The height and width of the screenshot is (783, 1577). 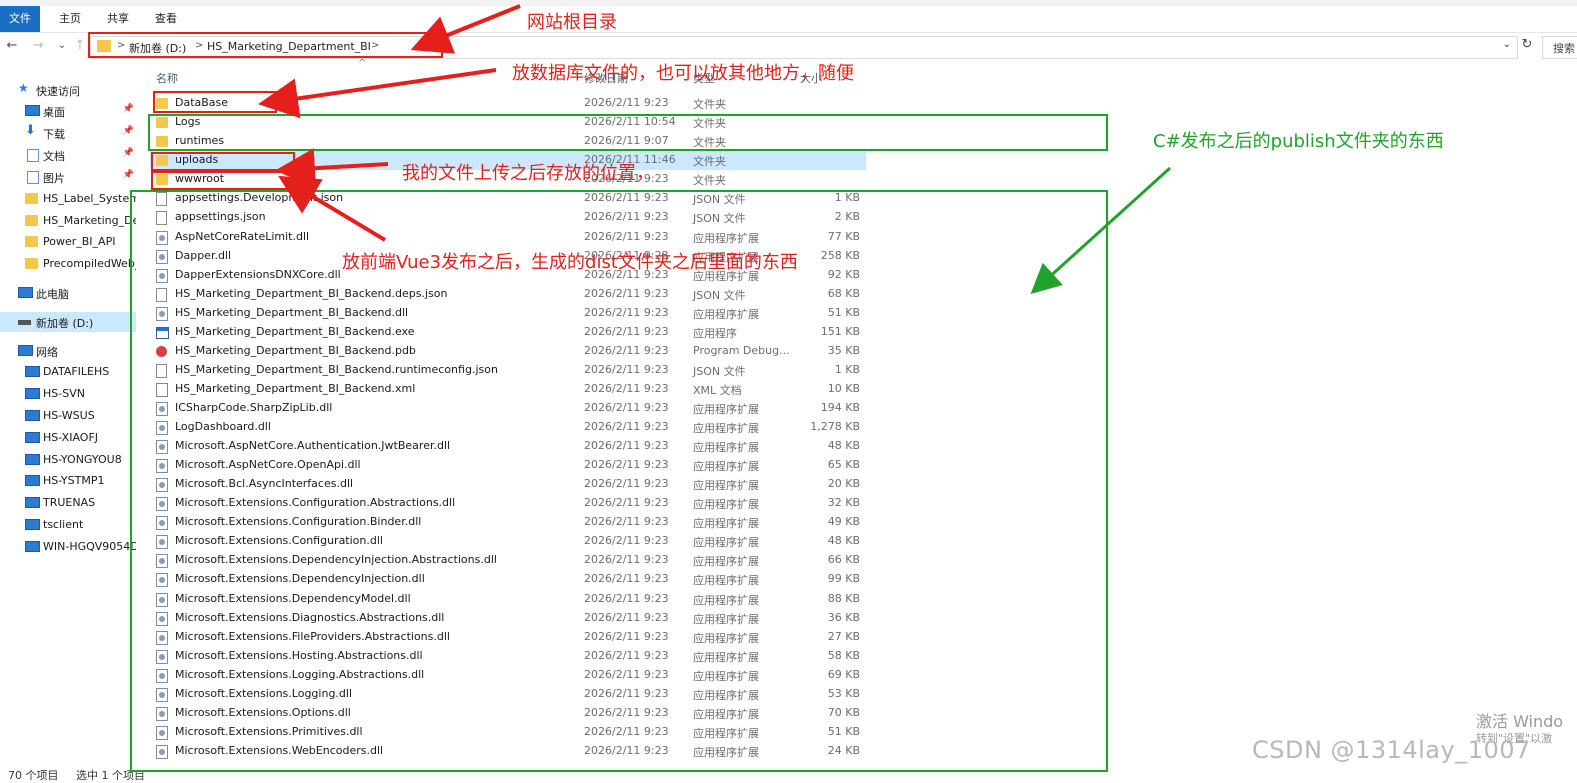 I want to click on search-input: 搜索, so click(x=1559, y=47).